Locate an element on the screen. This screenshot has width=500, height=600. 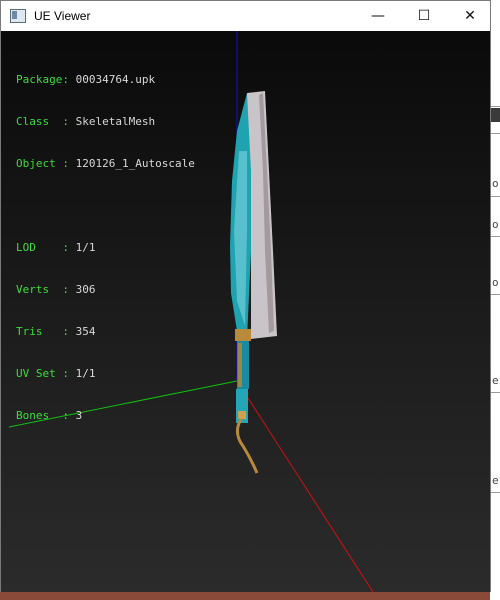
minimize-button: — is located at coordinates (378, 16).